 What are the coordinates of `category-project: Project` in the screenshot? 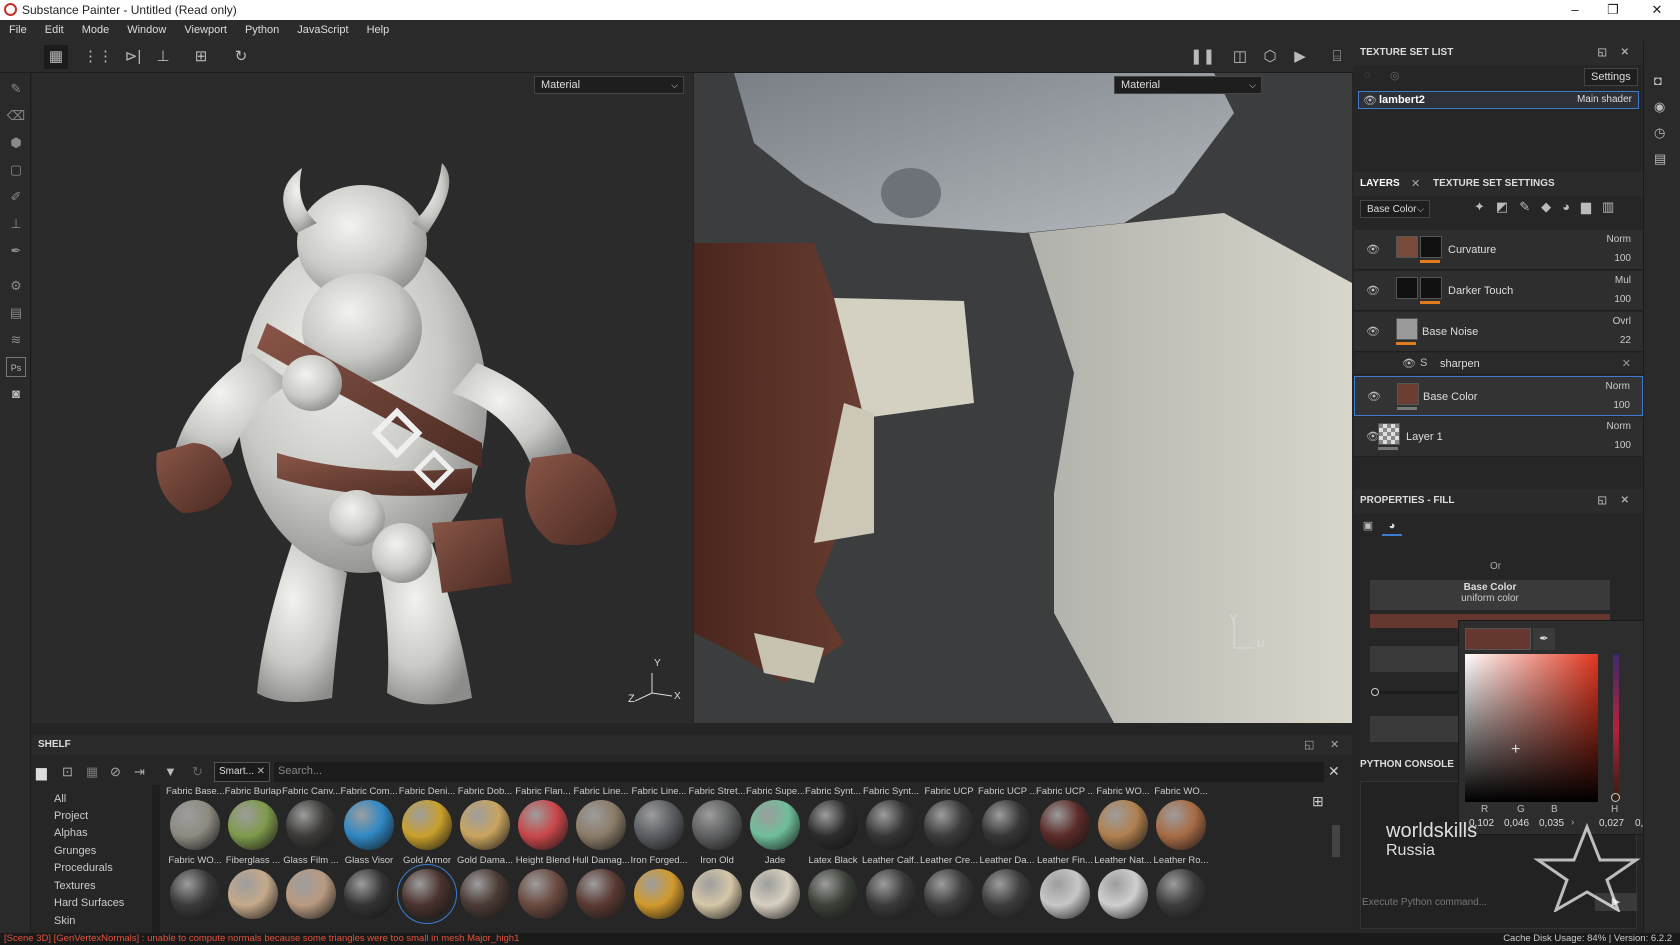 It's located at (71, 816).